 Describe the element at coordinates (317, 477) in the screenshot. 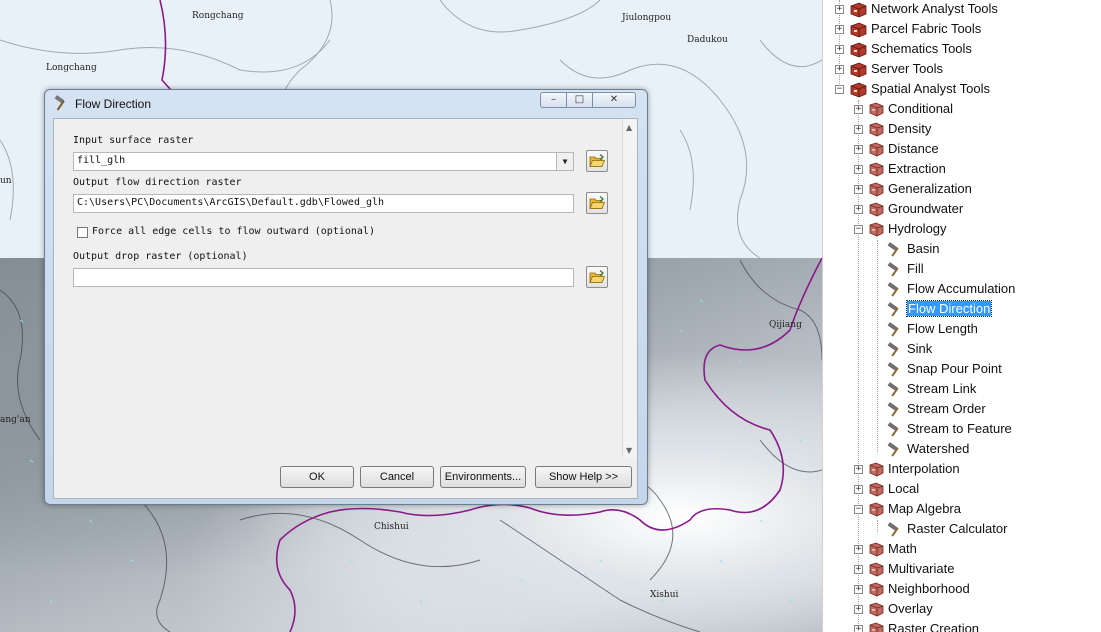

I see `ok-button: OK` at that location.